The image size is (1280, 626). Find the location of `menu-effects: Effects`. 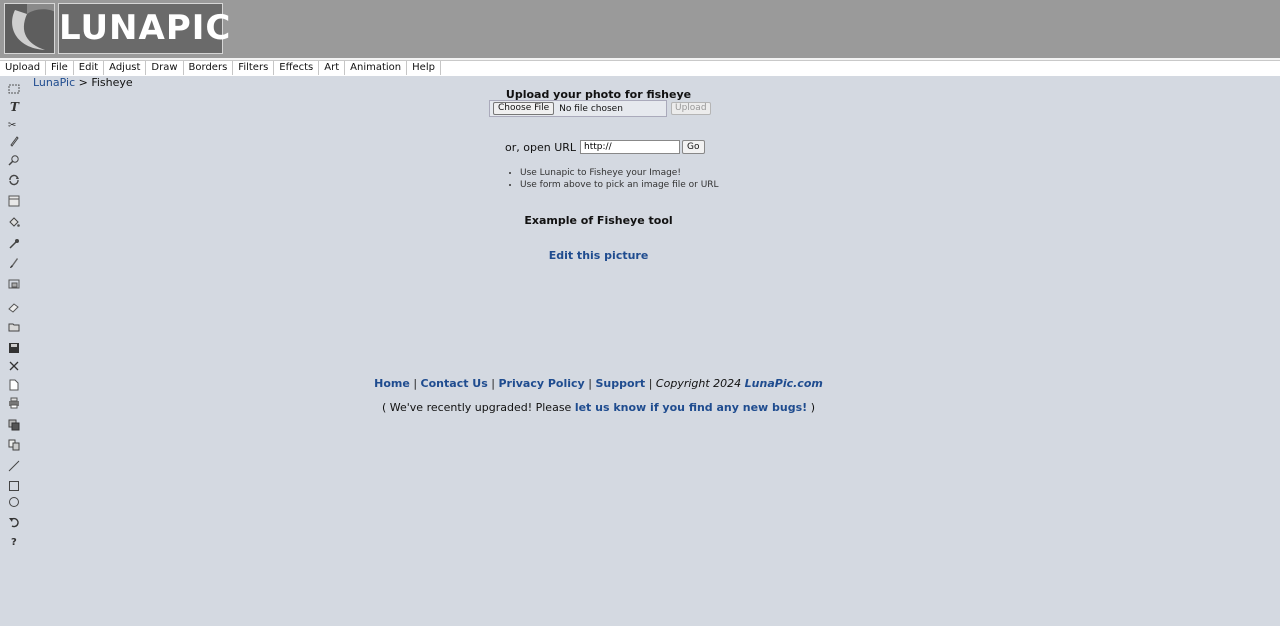

menu-effects: Effects is located at coordinates (297, 68).